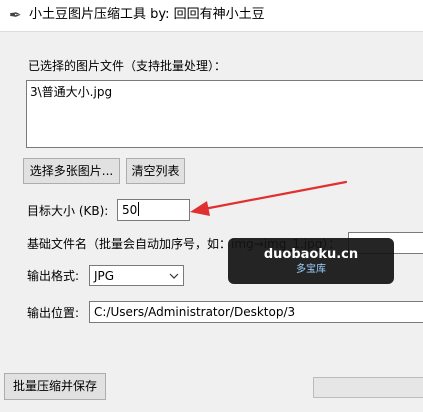 This screenshot has height=412, width=423. What do you see at coordinates (139, 209) in the screenshot?
I see `text-caret` at bounding box center [139, 209].